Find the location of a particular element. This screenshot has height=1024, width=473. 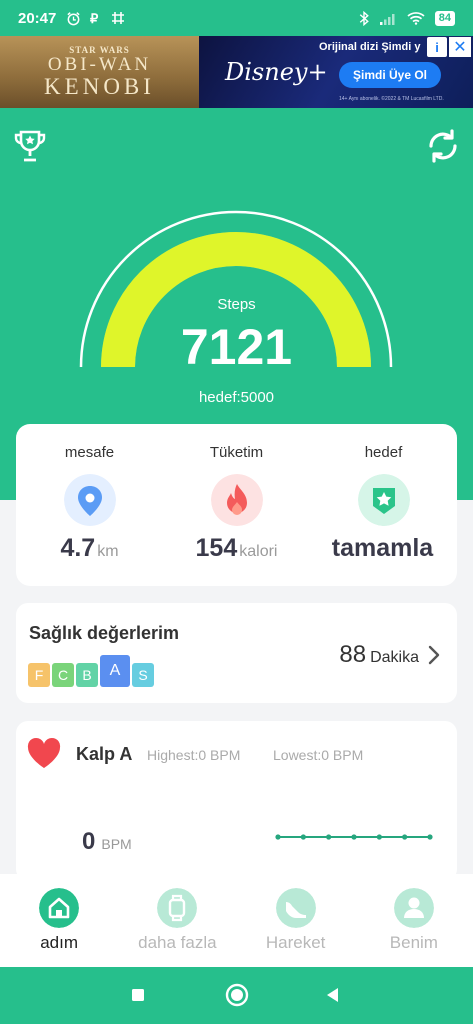

signal-icon is located at coordinates (387, 19).